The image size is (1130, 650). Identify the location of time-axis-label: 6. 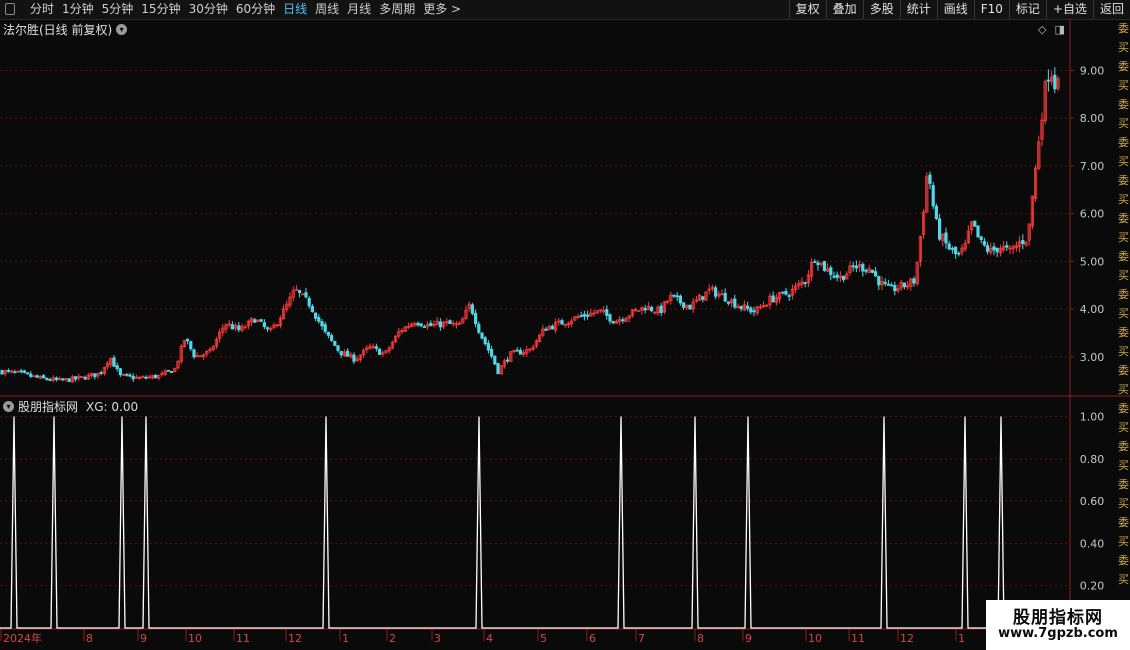
(592, 638).